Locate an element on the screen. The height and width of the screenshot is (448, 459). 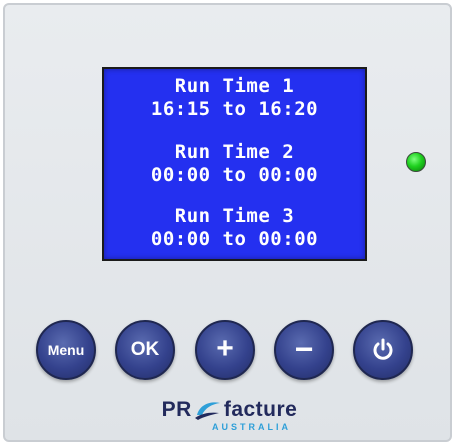
menu-button: Menu is located at coordinates (66, 350).